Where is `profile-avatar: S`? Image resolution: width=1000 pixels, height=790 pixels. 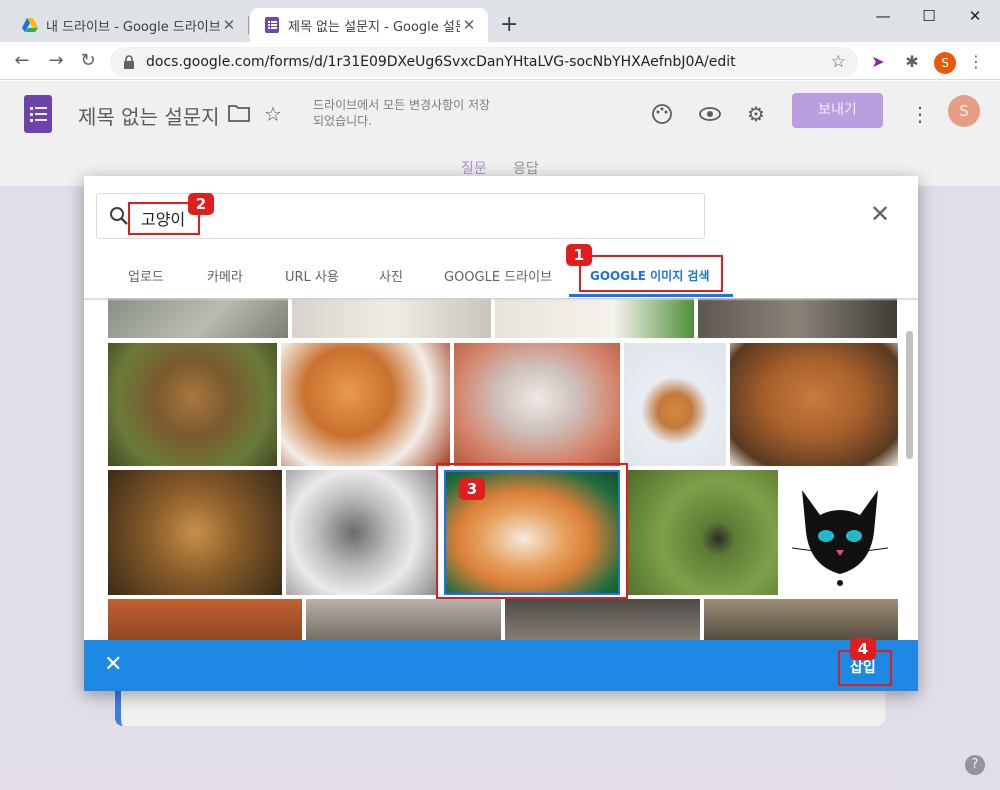 profile-avatar: S is located at coordinates (945, 63).